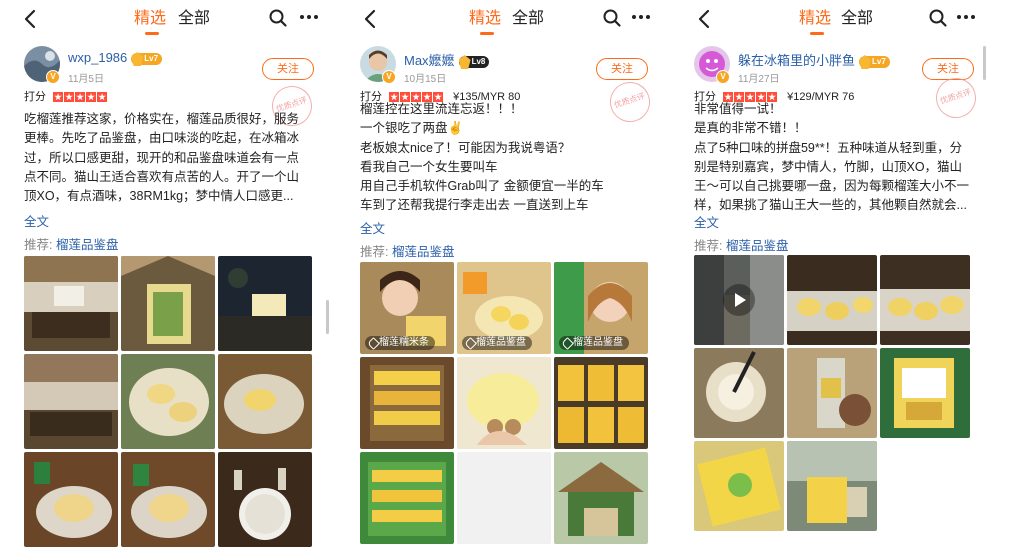  What do you see at coordinates (441, 109) in the screenshot?
I see `review-line: 榴莲控在这里流连忘返！！！` at bounding box center [441, 109].